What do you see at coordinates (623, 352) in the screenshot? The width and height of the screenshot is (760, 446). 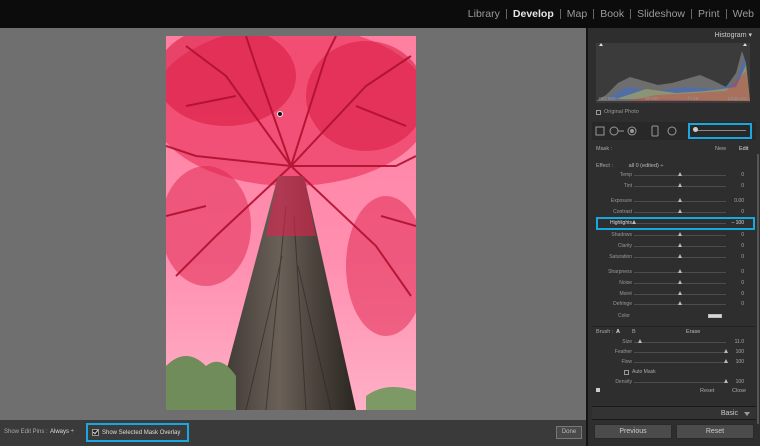 I see `slider-label: Feather` at bounding box center [623, 352].